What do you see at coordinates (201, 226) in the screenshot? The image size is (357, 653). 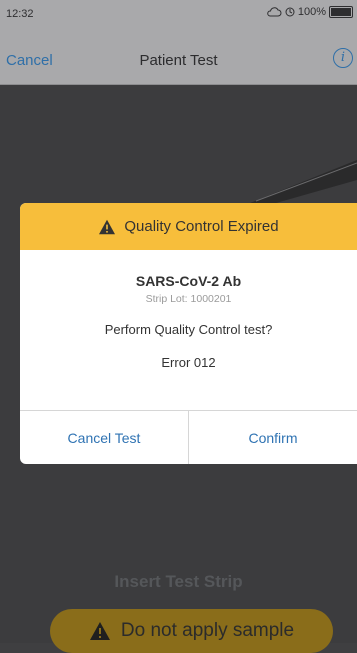 I see `dialog-title: Quality Control Expired` at bounding box center [201, 226].